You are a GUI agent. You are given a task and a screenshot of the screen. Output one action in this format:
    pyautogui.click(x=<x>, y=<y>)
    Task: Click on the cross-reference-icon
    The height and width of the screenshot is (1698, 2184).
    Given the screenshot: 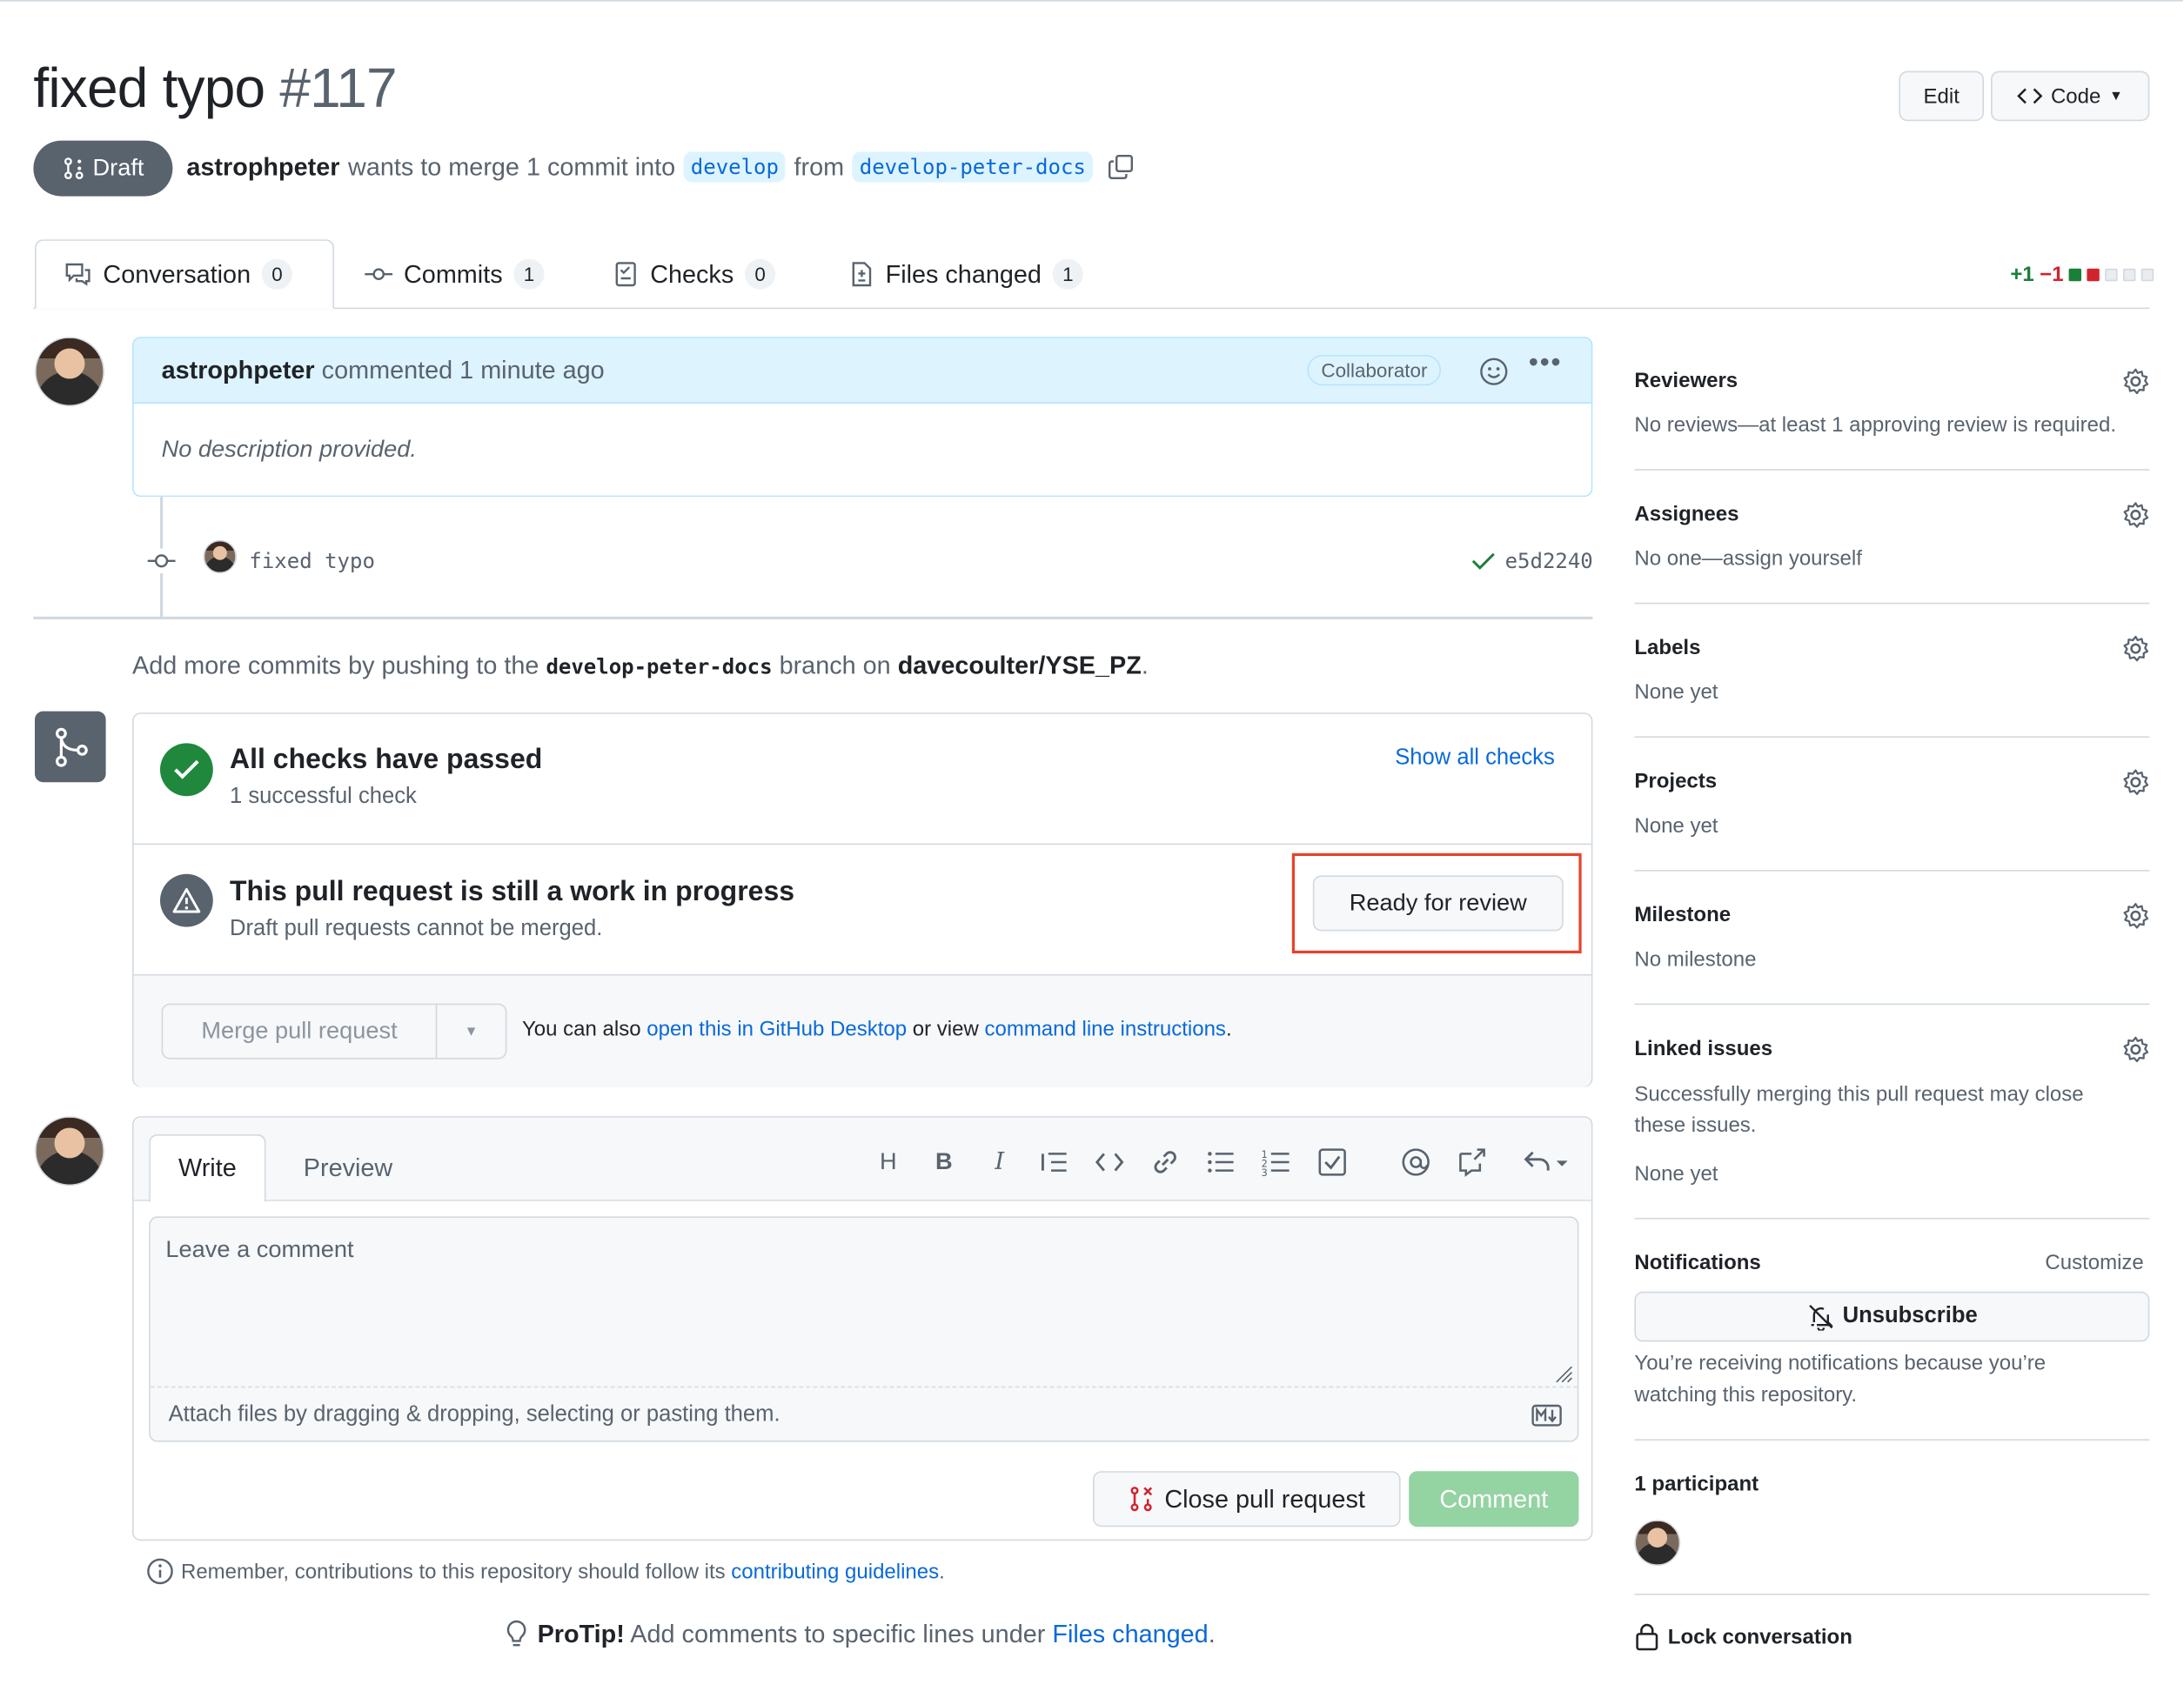 What is the action you would take?
    pyautogui.click(x=1472, y=1161)
    